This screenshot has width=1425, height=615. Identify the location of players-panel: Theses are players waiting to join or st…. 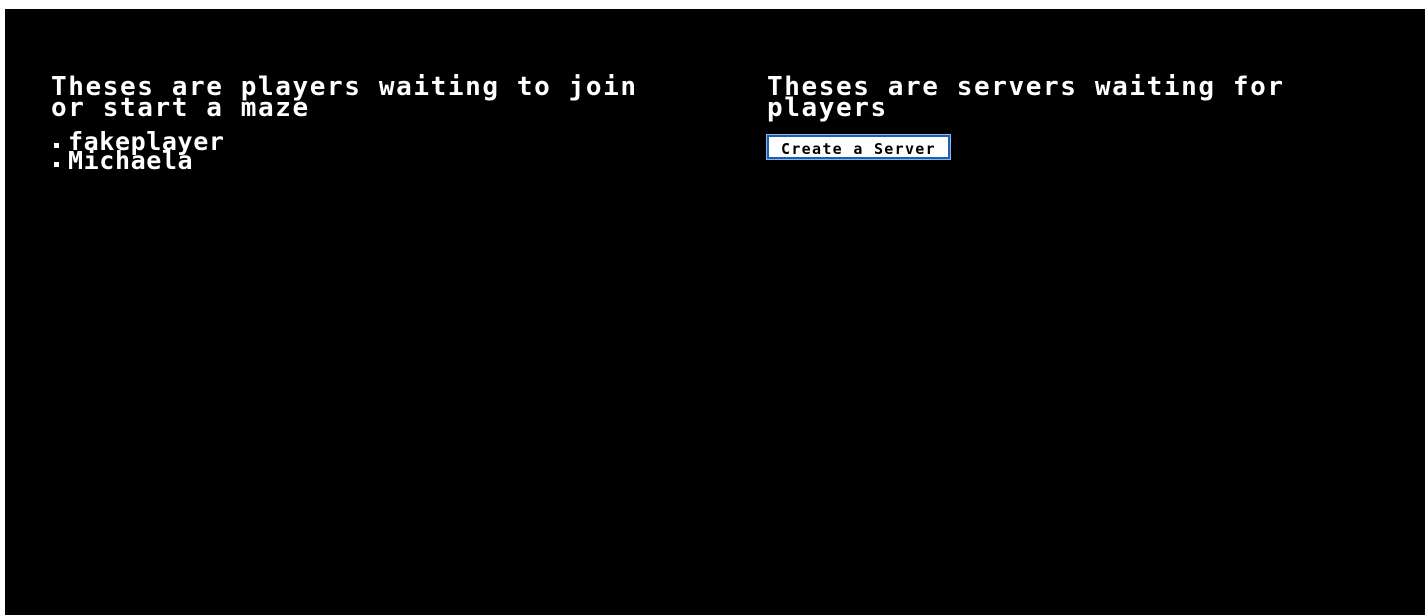
(361, 123).